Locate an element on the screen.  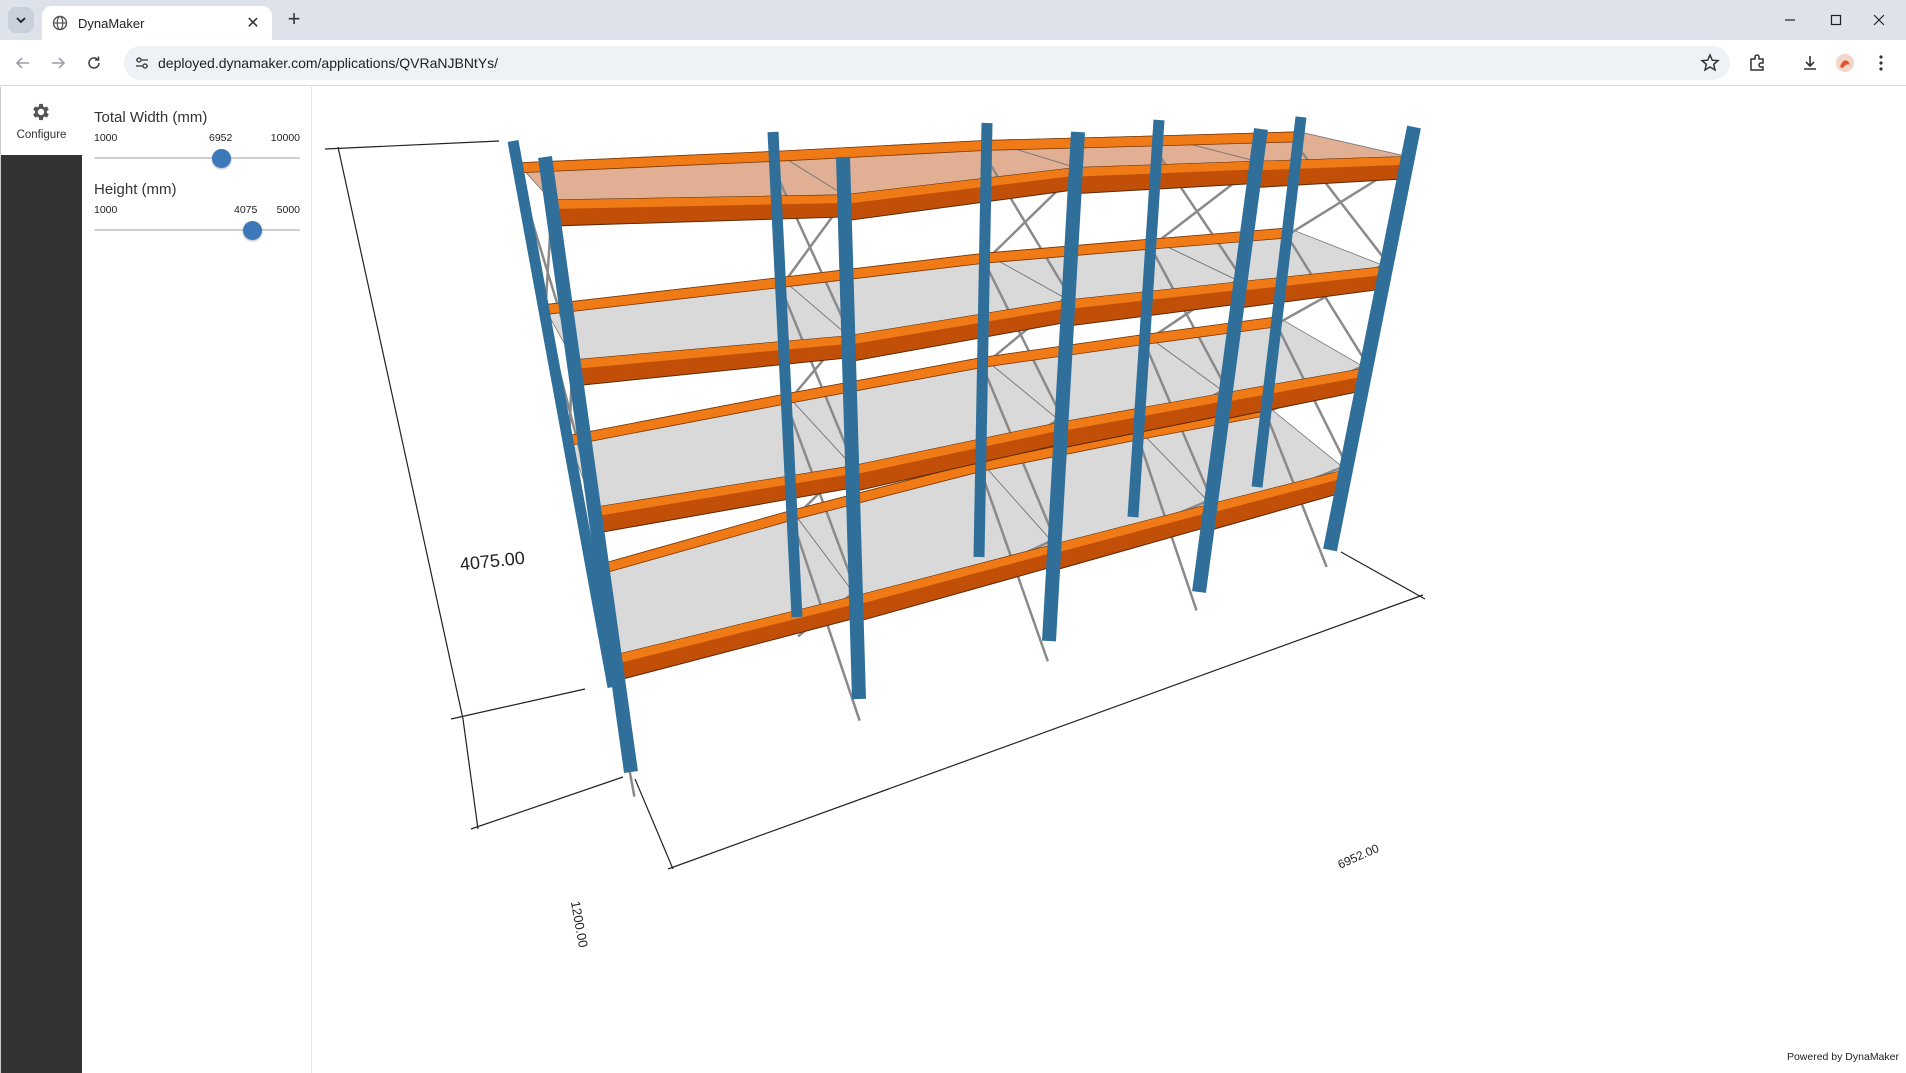
reload-icon is located at coordinates (94, 62).